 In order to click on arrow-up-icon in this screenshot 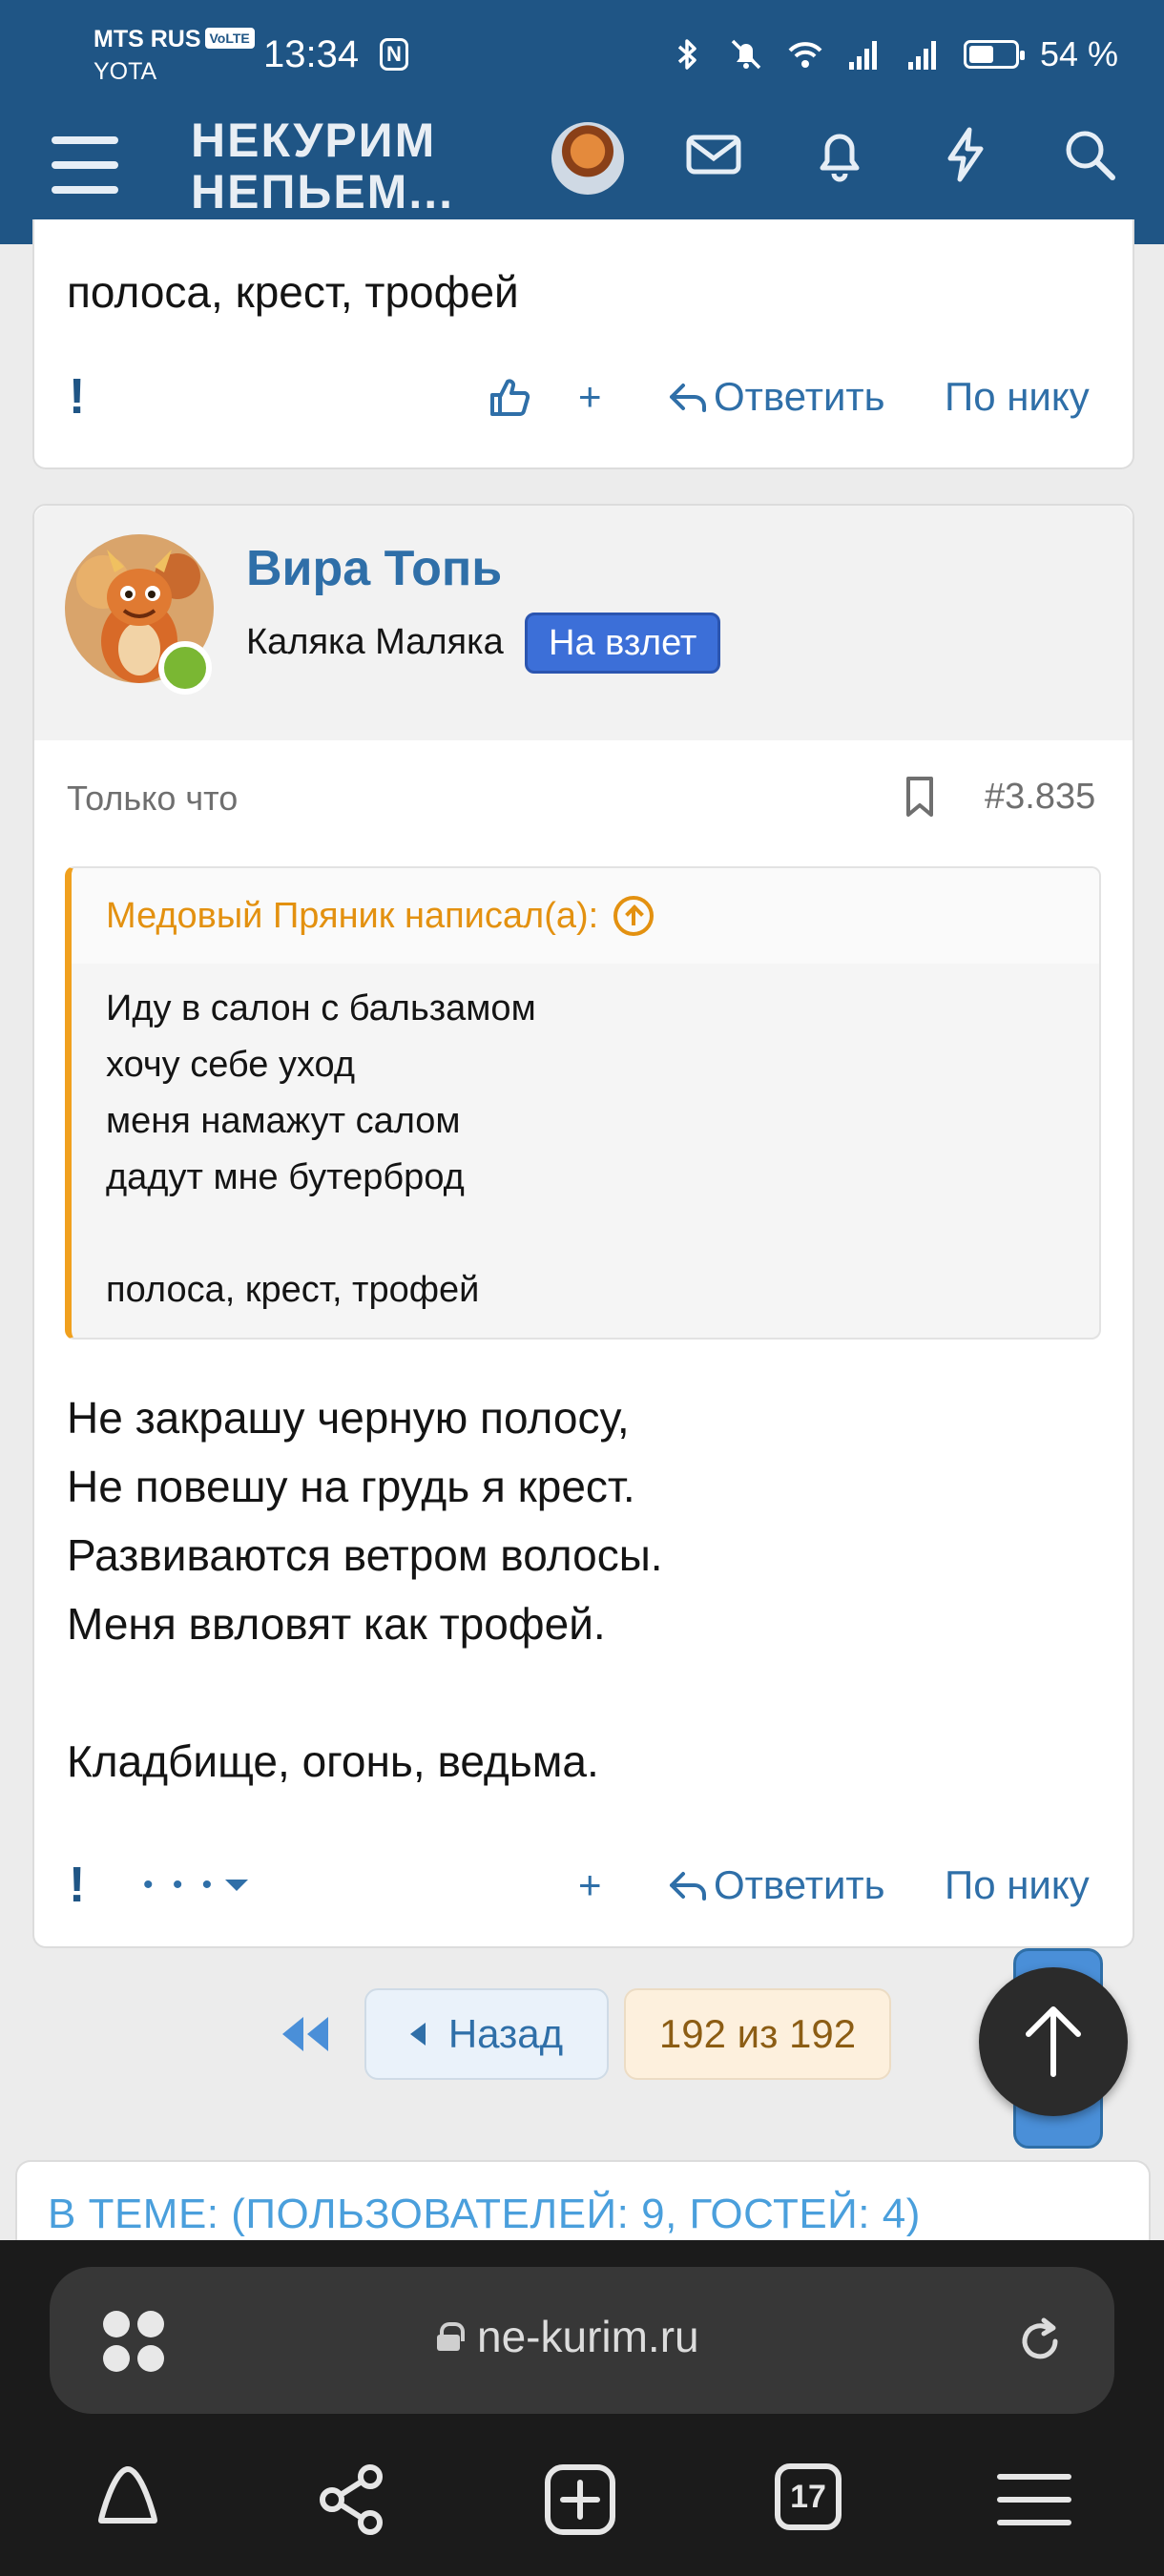, I will do `click(1053, 2041)`.